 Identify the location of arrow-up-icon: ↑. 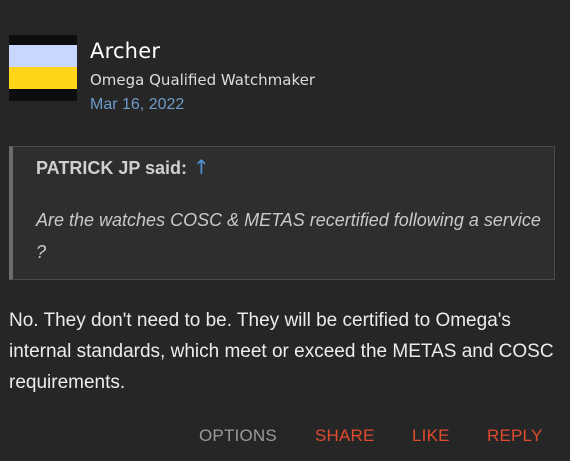
(201, 167).